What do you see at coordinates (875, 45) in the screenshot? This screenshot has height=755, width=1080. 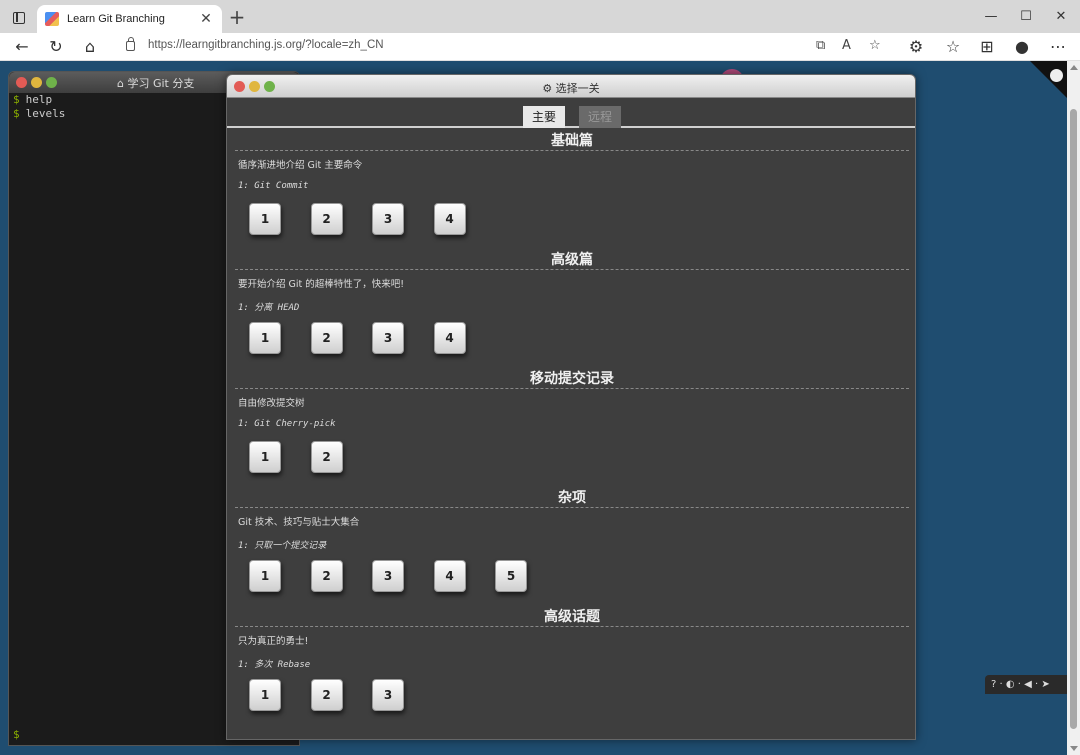 I see `favorite-star-icon: ☆` at bounding box center [875, 45].